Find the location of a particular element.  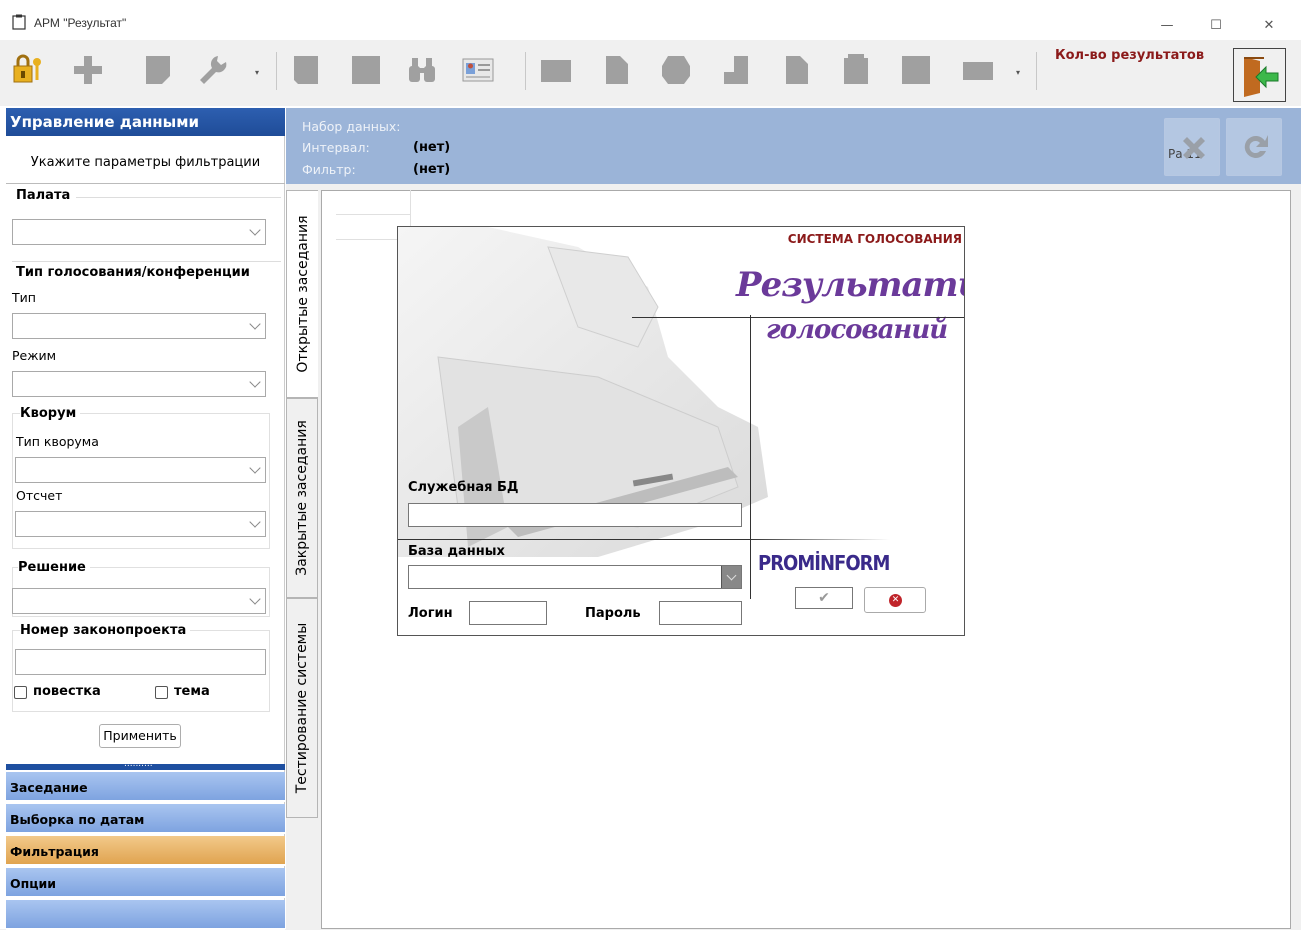

topic-label: тема is located at coordinates (192, 691).